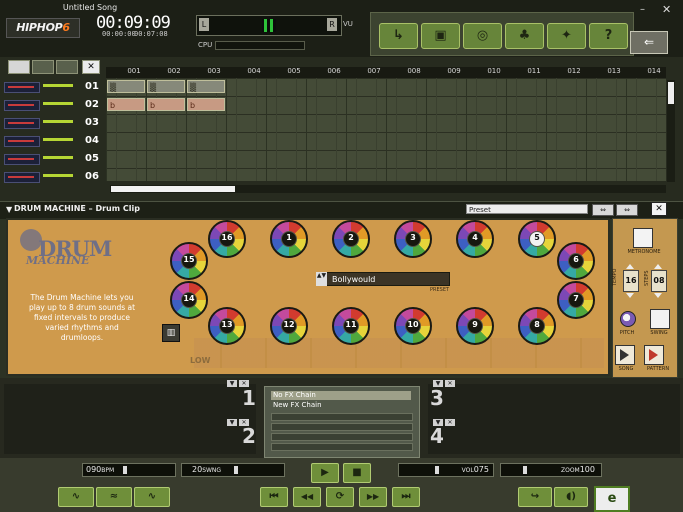 This screenshot has width=683, height=512. Describe the element at coordinates (351, 239) in the screenshot. I see `drum-pad-2: 2` at that location.